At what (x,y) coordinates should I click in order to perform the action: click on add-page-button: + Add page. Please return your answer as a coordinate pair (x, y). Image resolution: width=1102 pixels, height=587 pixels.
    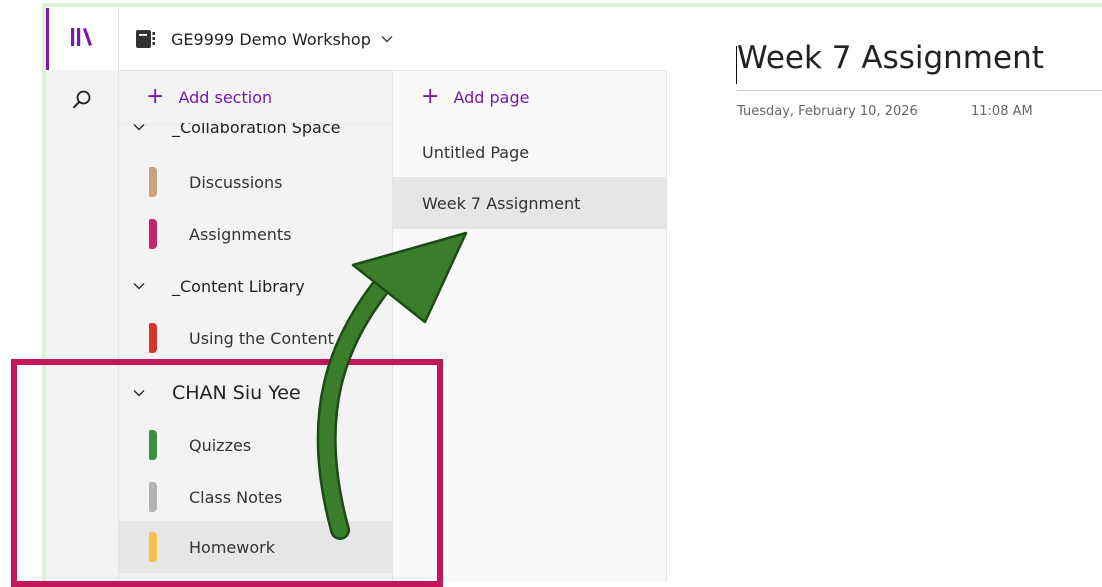
    Looking at the image, I should click on (529, 97).